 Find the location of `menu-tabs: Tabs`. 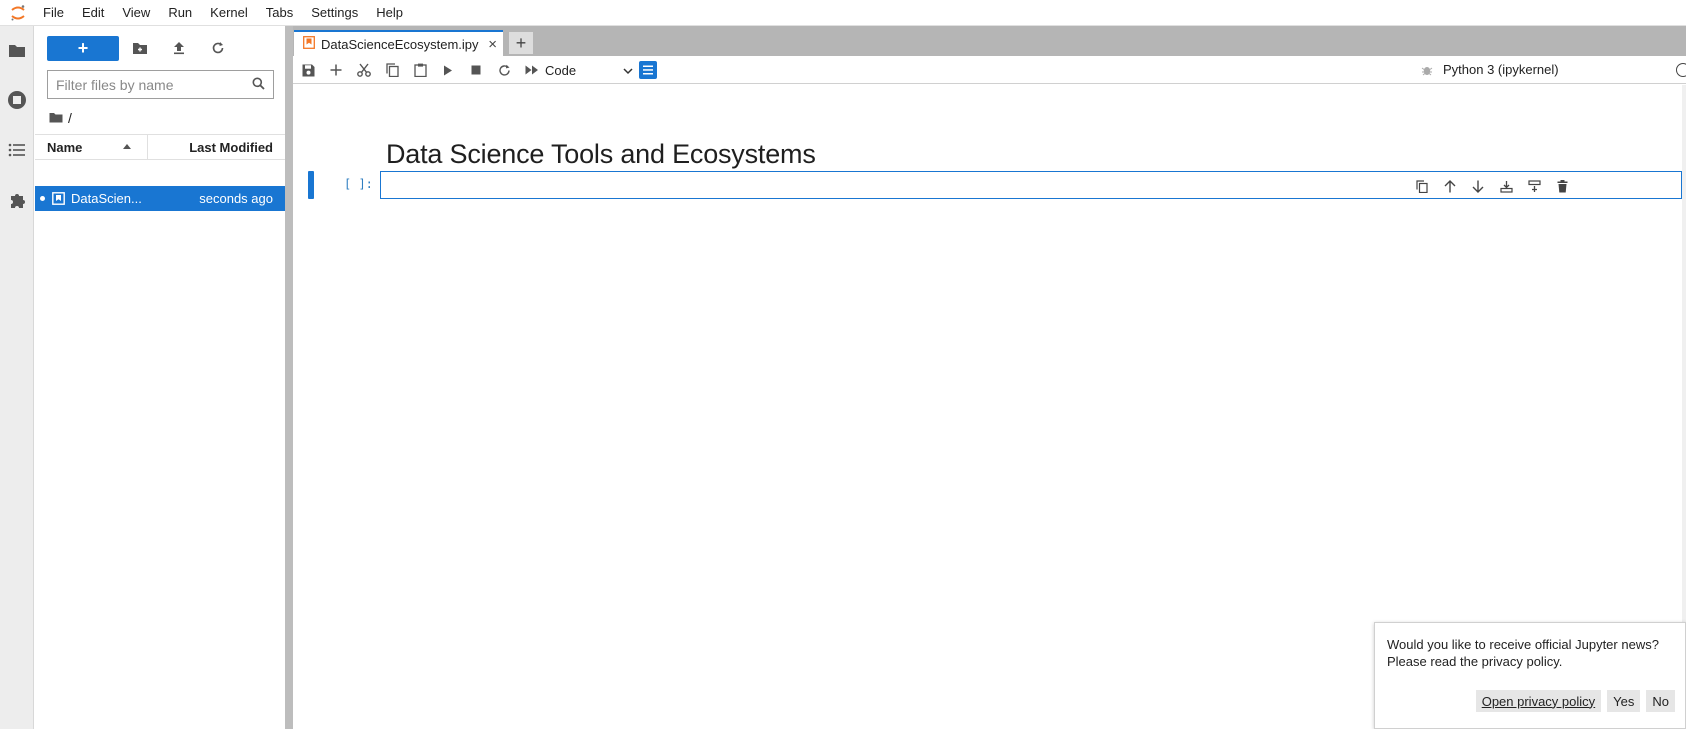

menu-tabs: Tabs is located at coordinates (279, 13).